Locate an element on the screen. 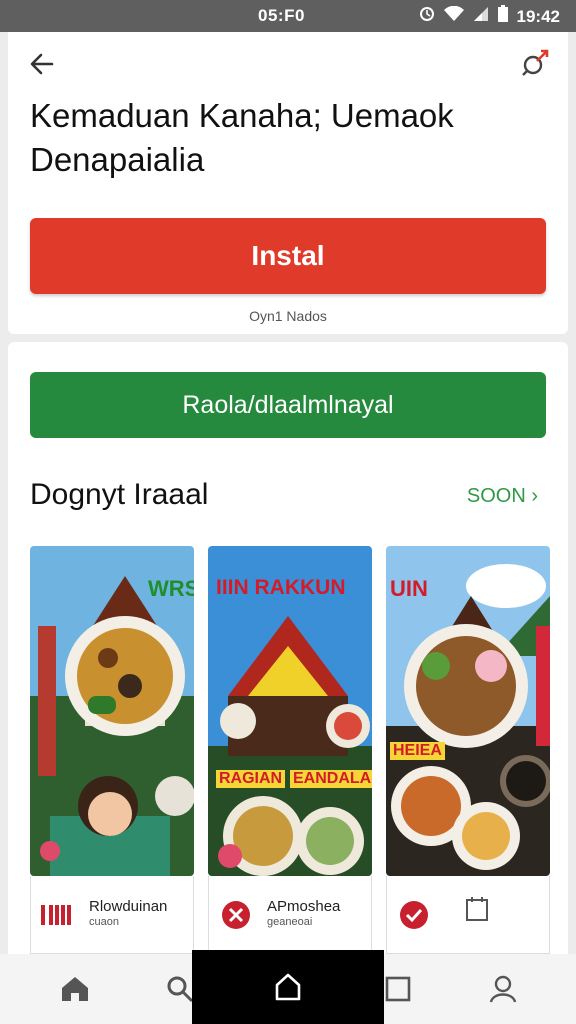 This screenshot has width=576, height=1024. share-icon is located at coordinates (535, 62).